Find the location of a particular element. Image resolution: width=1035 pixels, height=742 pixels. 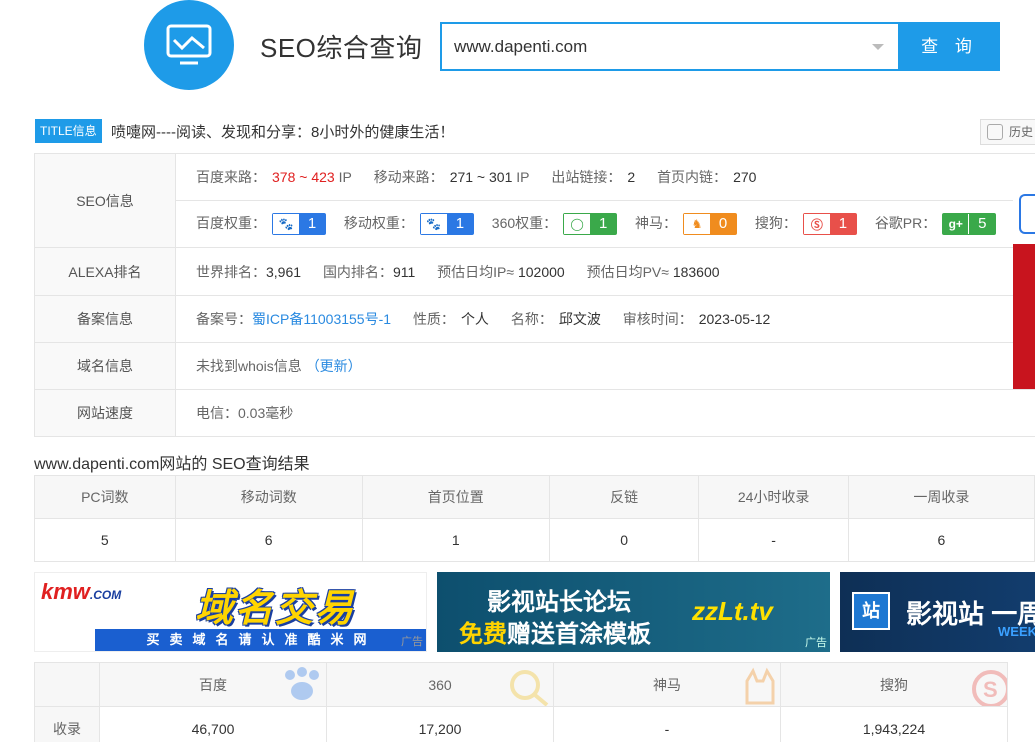

world-rank-value: 3,961 is located at coordinates (284, 271).